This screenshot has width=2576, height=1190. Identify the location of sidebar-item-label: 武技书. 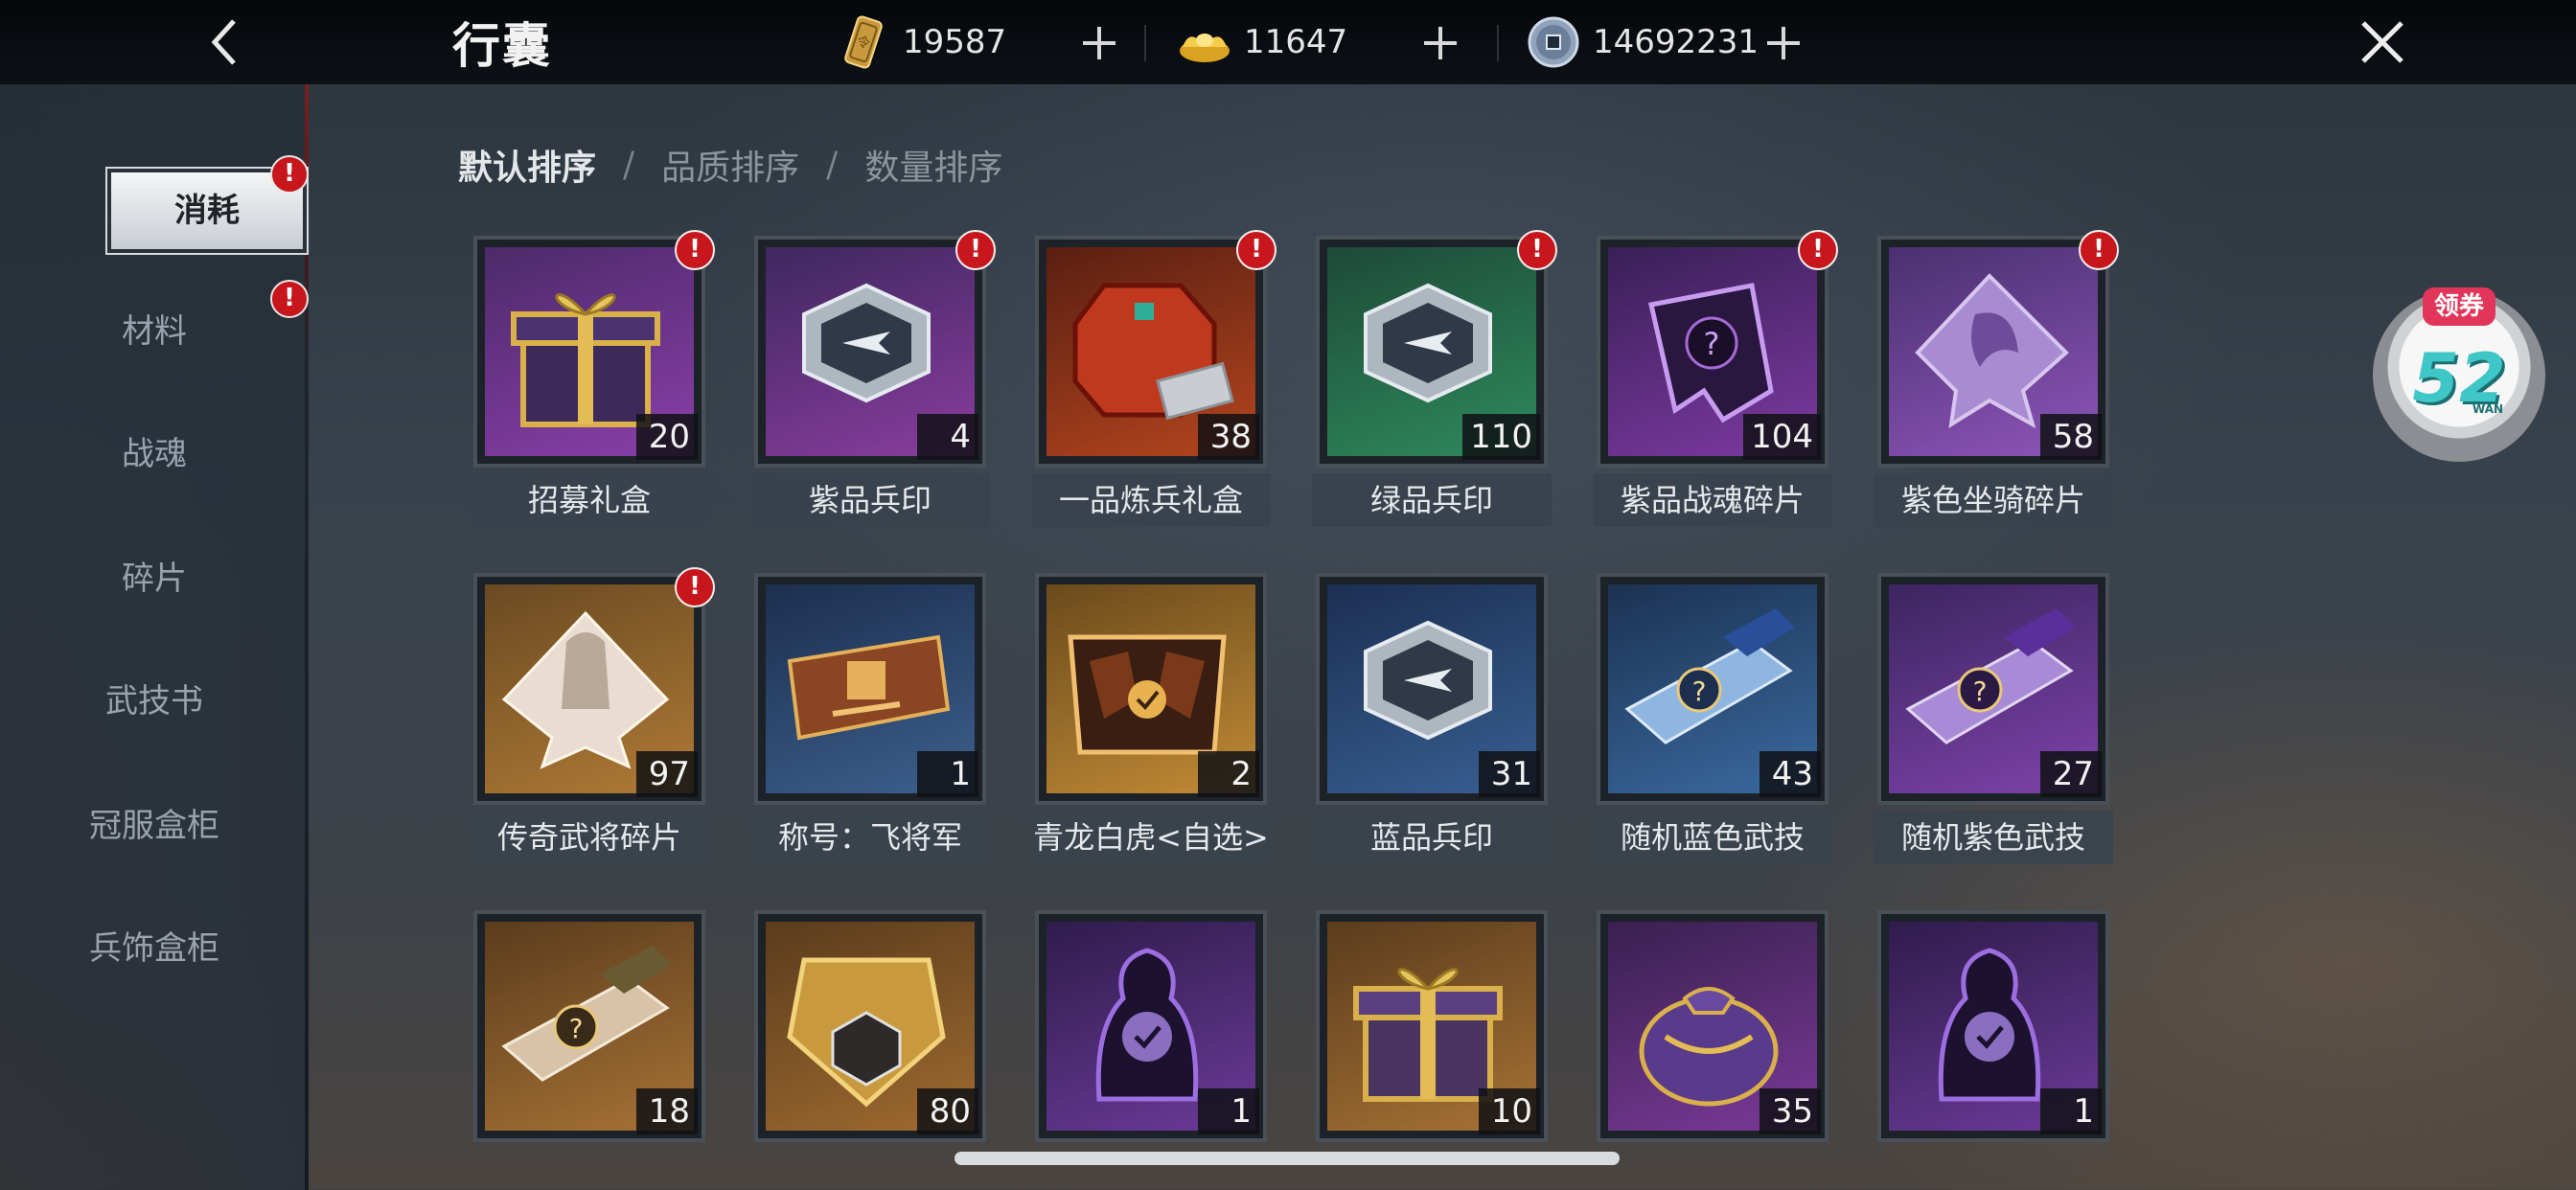
(154, 701).